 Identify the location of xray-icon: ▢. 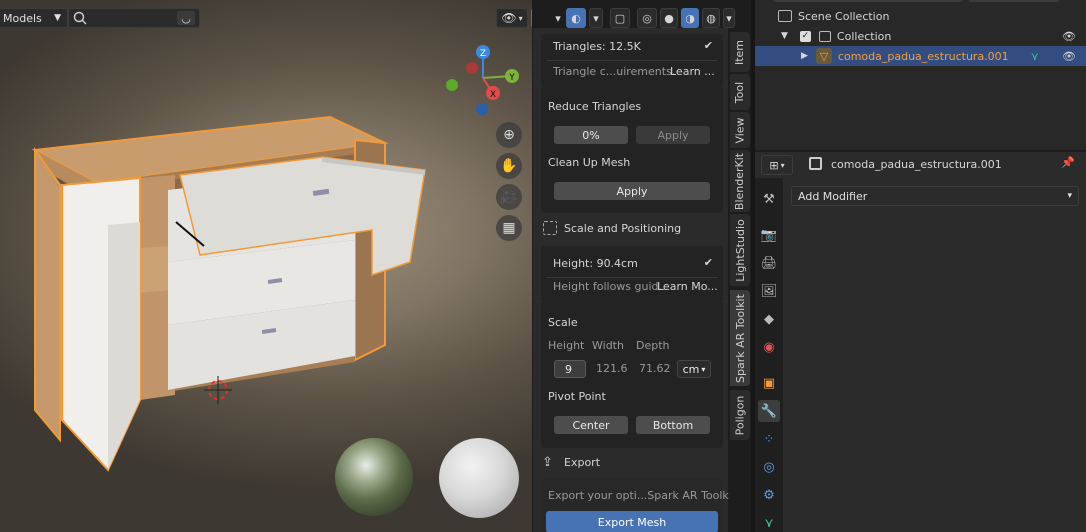
(620, 18).